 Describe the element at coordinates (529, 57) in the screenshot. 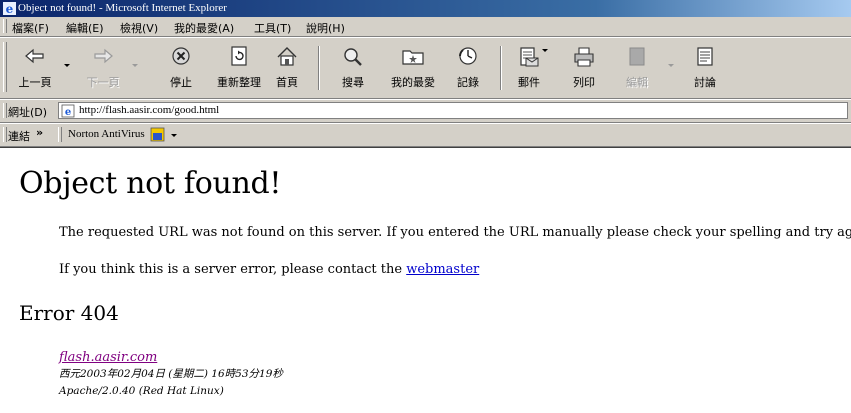

I see `mail-icon` at that location.